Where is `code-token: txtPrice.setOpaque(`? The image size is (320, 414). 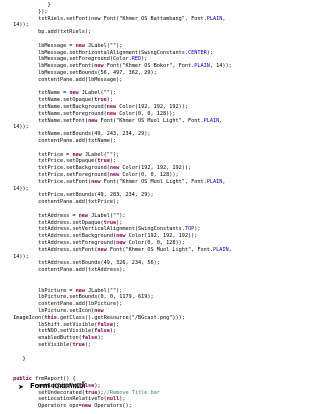 code-token: txtPrice.setOpaque( is located at coordinates (68, 161).